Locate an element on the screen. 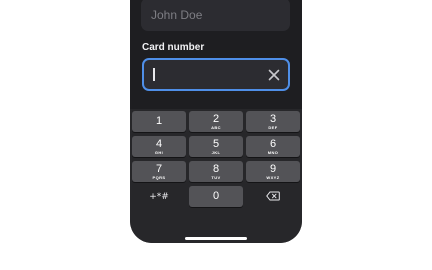 This screenshot has height=270, width=432. key-digit: 0 is located at coordinates (216, 196).